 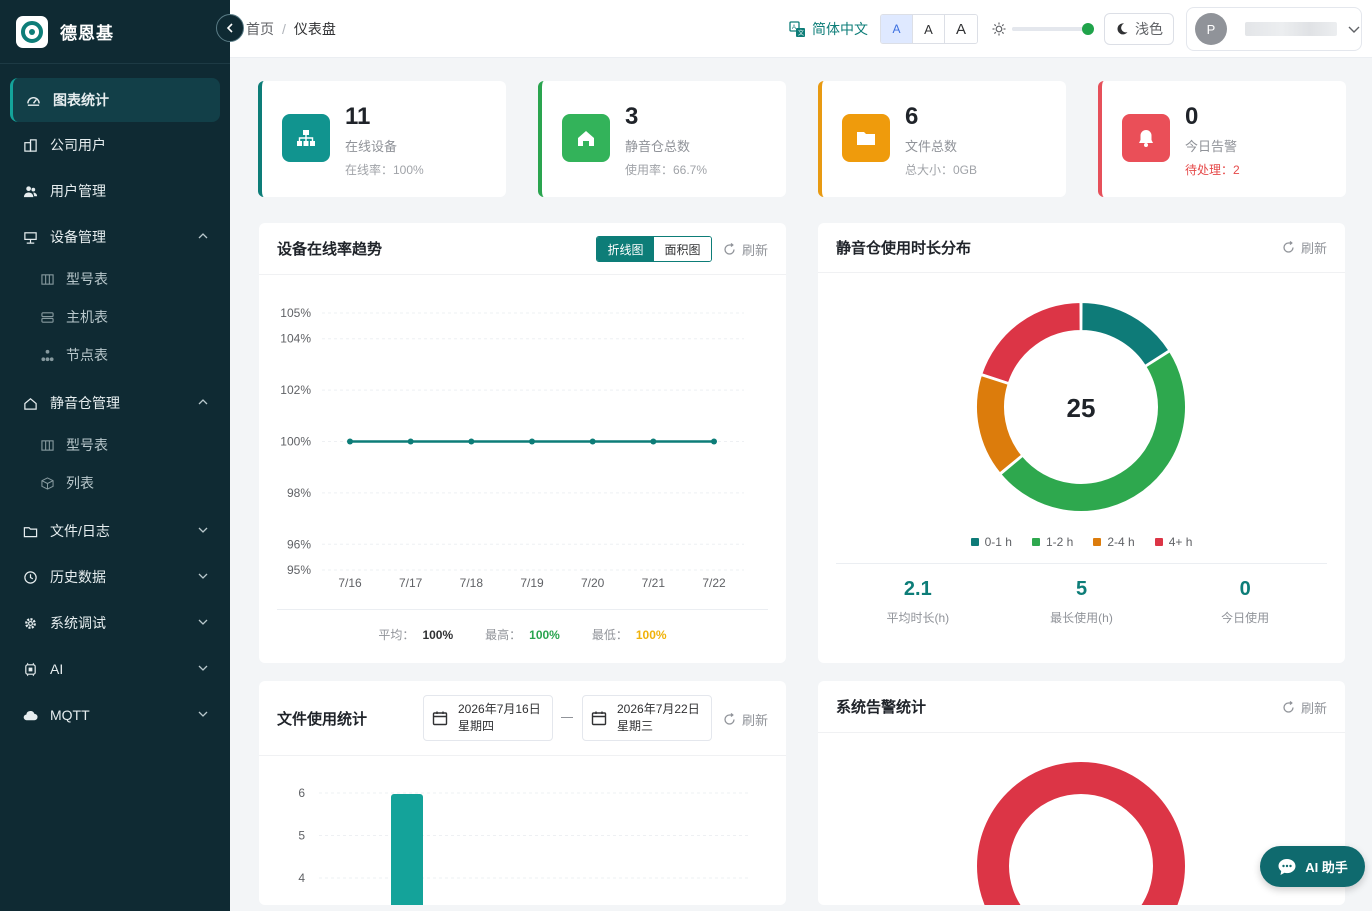 What do you see at coordinates (301, 836) in the screenshot?
I see `y-tick-label: 5` at bounding box center [301, 836].